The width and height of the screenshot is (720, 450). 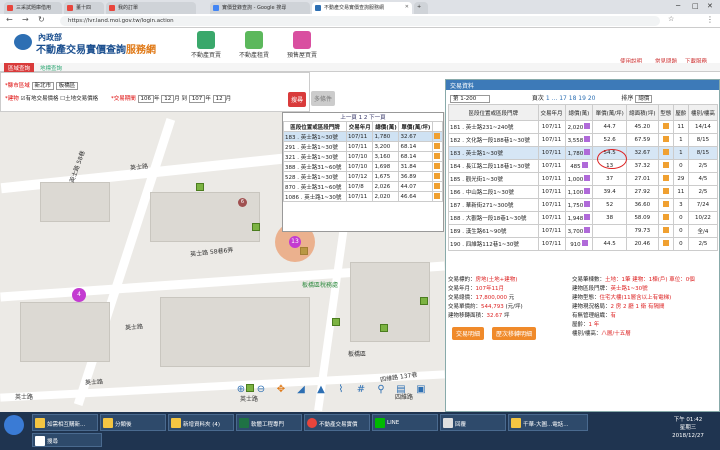 I want to click on browser-menu-icon: ⋮, so click(x=710, y=19).